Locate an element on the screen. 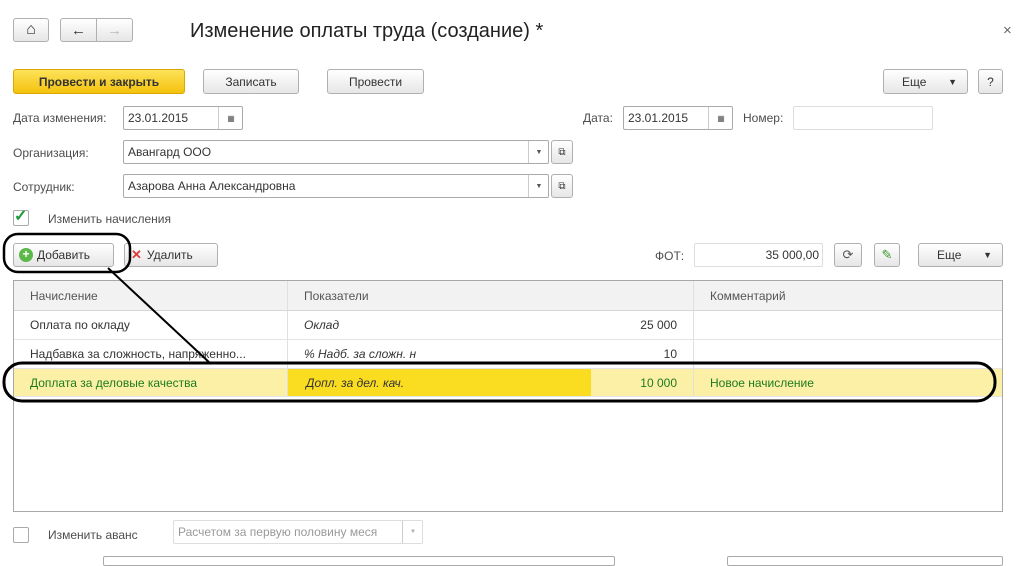  annotation-ellipse-add is located at coordinates (67, 253).